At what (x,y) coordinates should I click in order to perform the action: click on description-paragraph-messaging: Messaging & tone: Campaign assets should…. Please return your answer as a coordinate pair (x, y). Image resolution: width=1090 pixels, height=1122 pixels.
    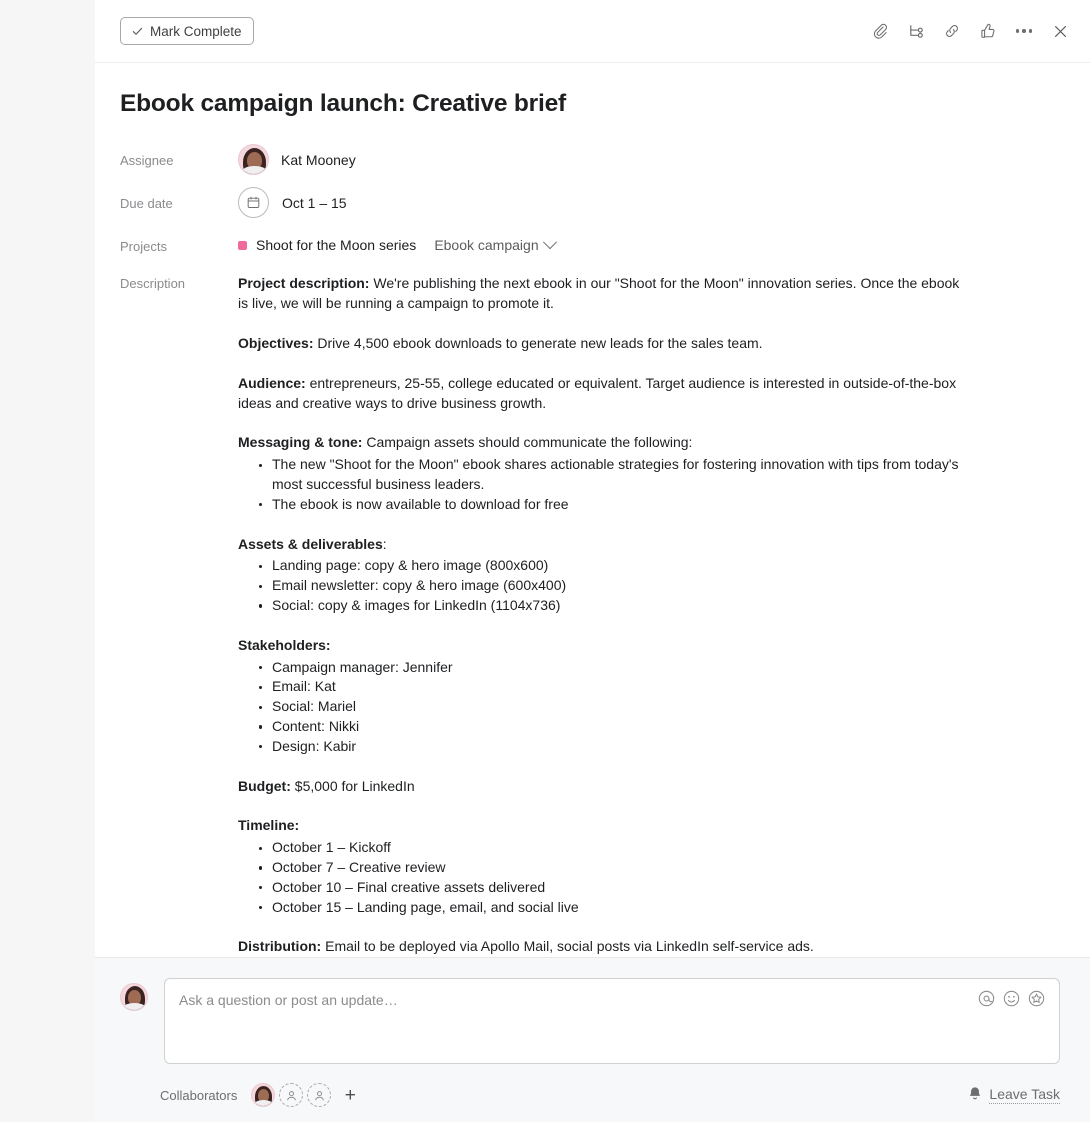
    Looking at the image, I should click on (603, 443).